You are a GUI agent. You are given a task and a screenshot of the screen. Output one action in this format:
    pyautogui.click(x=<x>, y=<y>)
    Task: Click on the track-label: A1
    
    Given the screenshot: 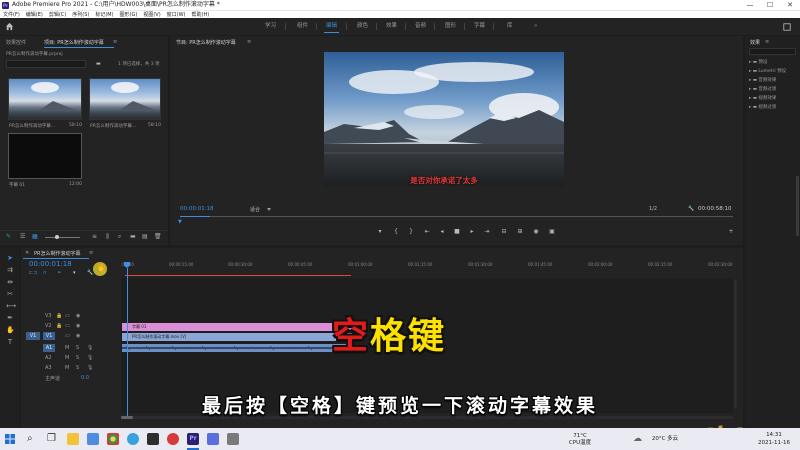 What is the action you would take?
    pyautogui.click(x=49, y=348)
    